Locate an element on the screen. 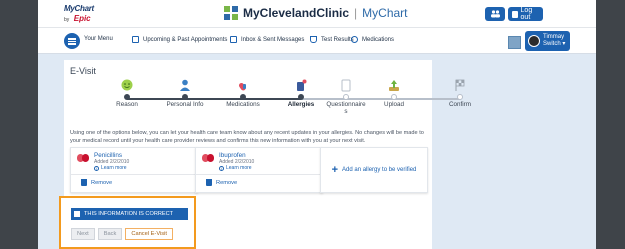  cancel-evisit-button: Cancel E-Visit is located at coordinates (149, 234).